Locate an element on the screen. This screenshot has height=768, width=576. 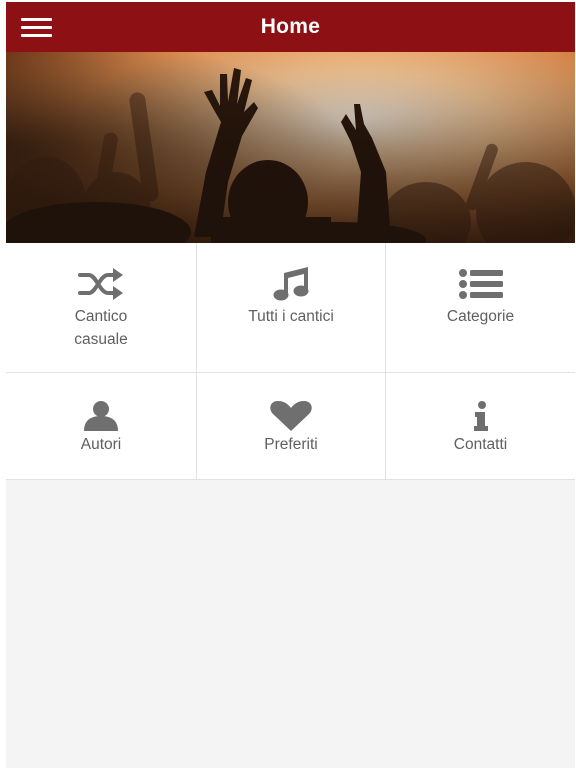
tile-autori: Autori is located at coordinates (101, 426).